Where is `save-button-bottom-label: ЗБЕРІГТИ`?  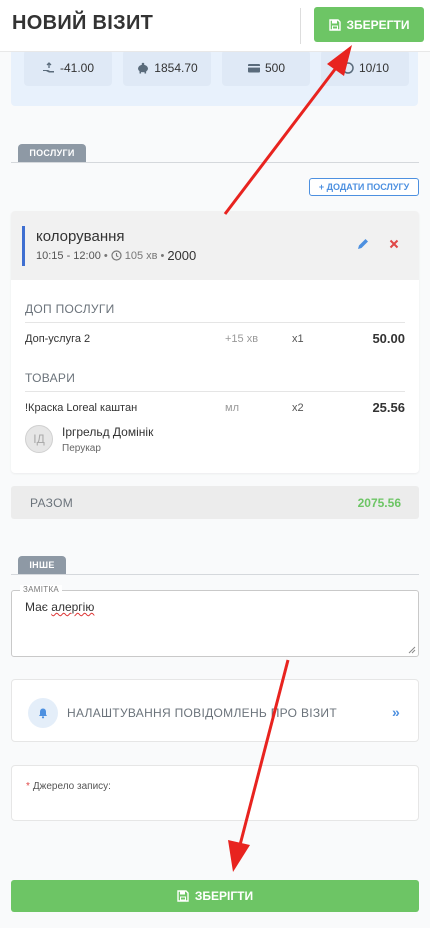 save-button-bottom-label: ЗБЕРІГТИ is located at coordinates (224, 896).